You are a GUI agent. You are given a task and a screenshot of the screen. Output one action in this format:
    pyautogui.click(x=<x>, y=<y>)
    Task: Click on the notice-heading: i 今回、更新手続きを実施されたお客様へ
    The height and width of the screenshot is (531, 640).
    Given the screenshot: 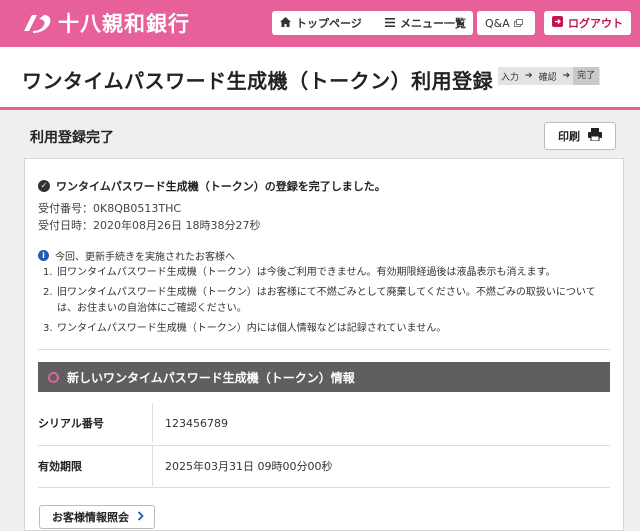 What is the action you would take?
    pyautogui.click(x=136, y=255)
    